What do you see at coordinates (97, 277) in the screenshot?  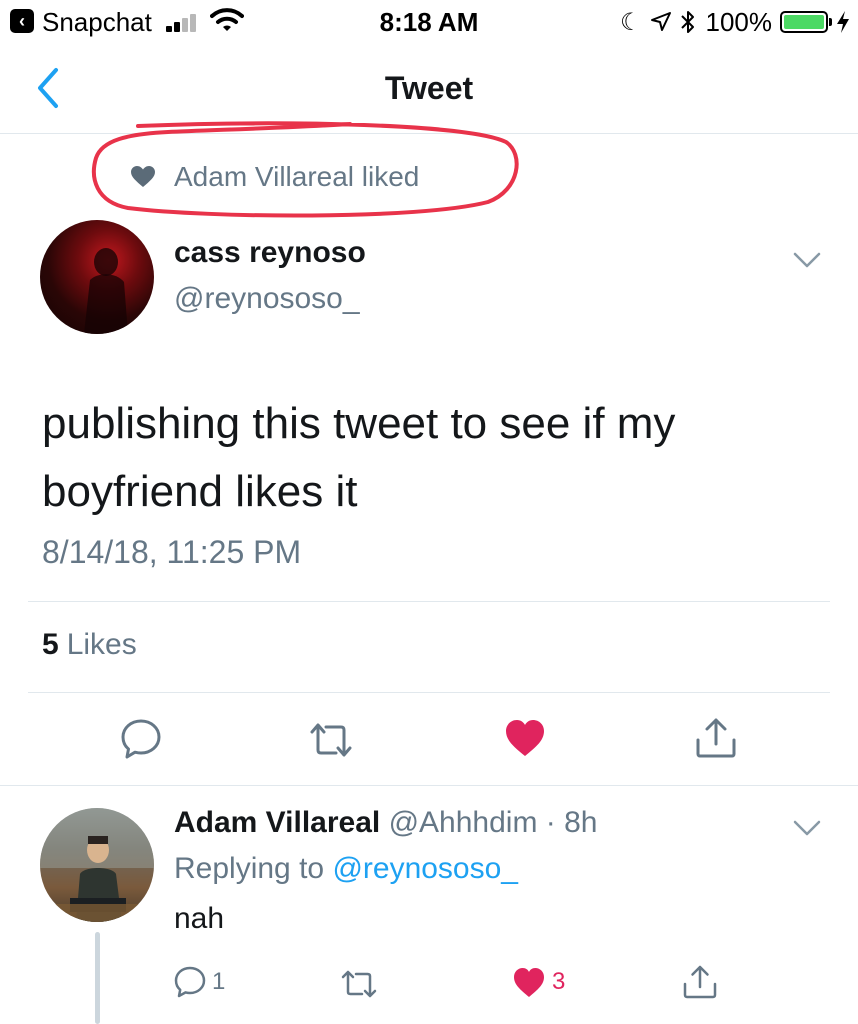 I see `avatar` at bounding box center [97, 277].